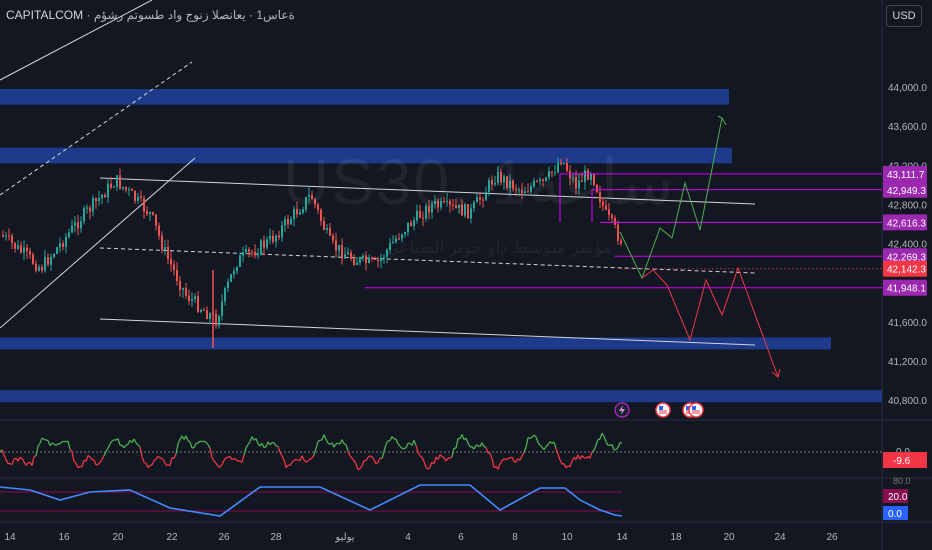  I want to click on price-label-text: 43,111.7, so click(906, 175).